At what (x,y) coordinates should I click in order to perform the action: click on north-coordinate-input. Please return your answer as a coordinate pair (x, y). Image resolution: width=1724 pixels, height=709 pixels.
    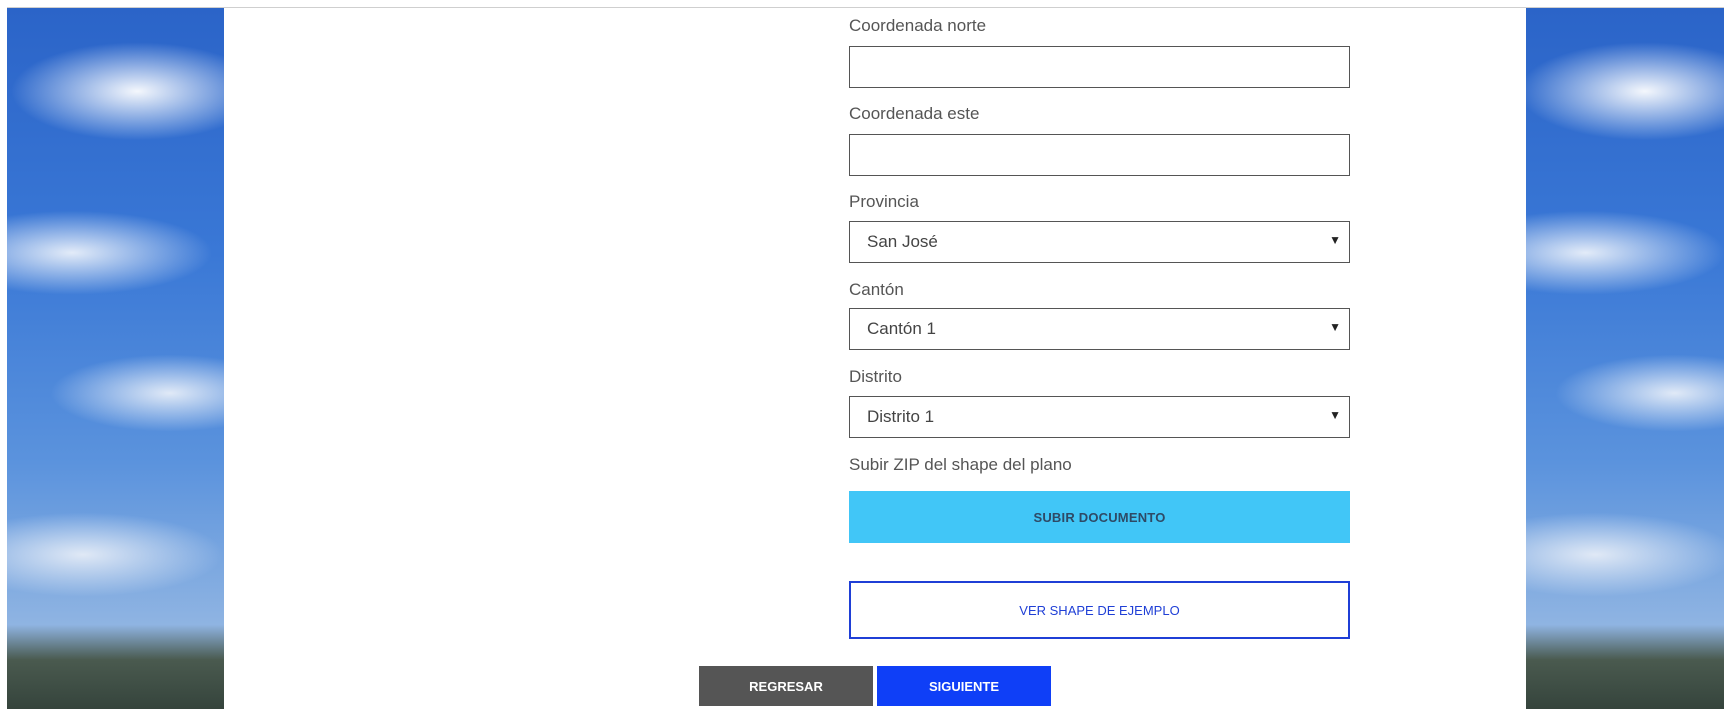
    Looking at the image, I should click on (1099, 67).